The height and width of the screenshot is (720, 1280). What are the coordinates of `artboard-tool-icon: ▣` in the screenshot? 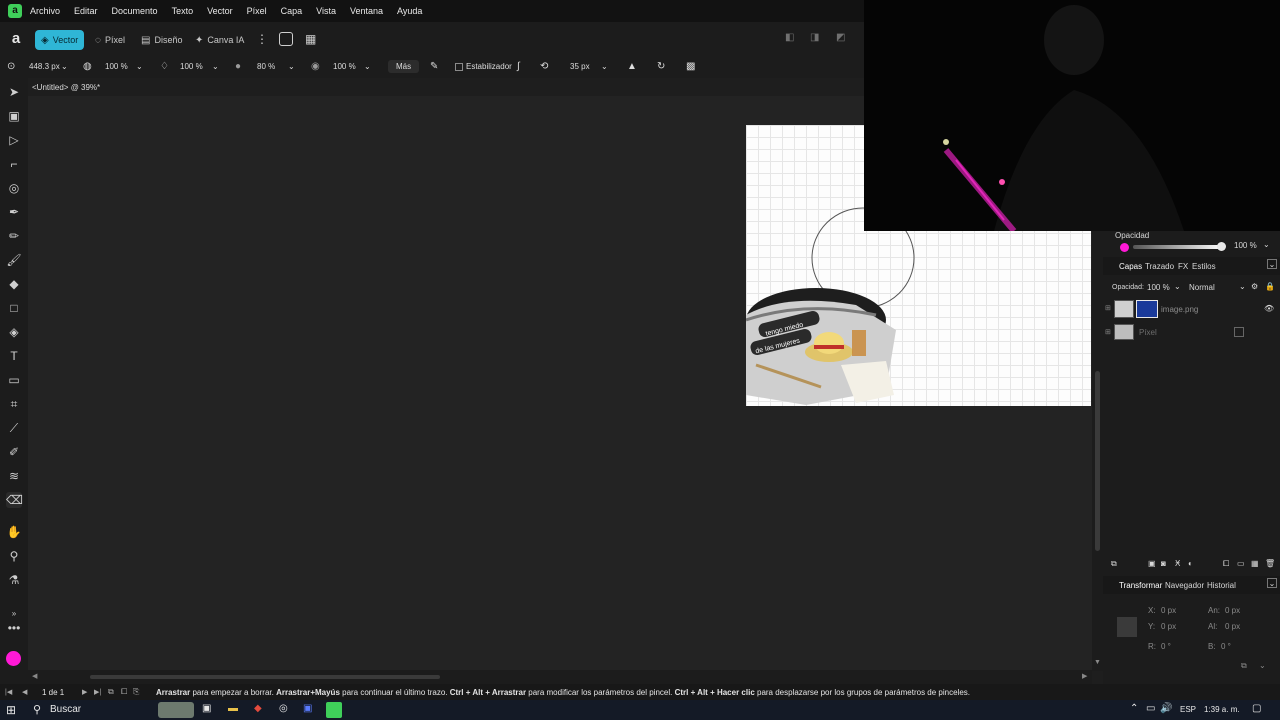 It's located at (14, 116).